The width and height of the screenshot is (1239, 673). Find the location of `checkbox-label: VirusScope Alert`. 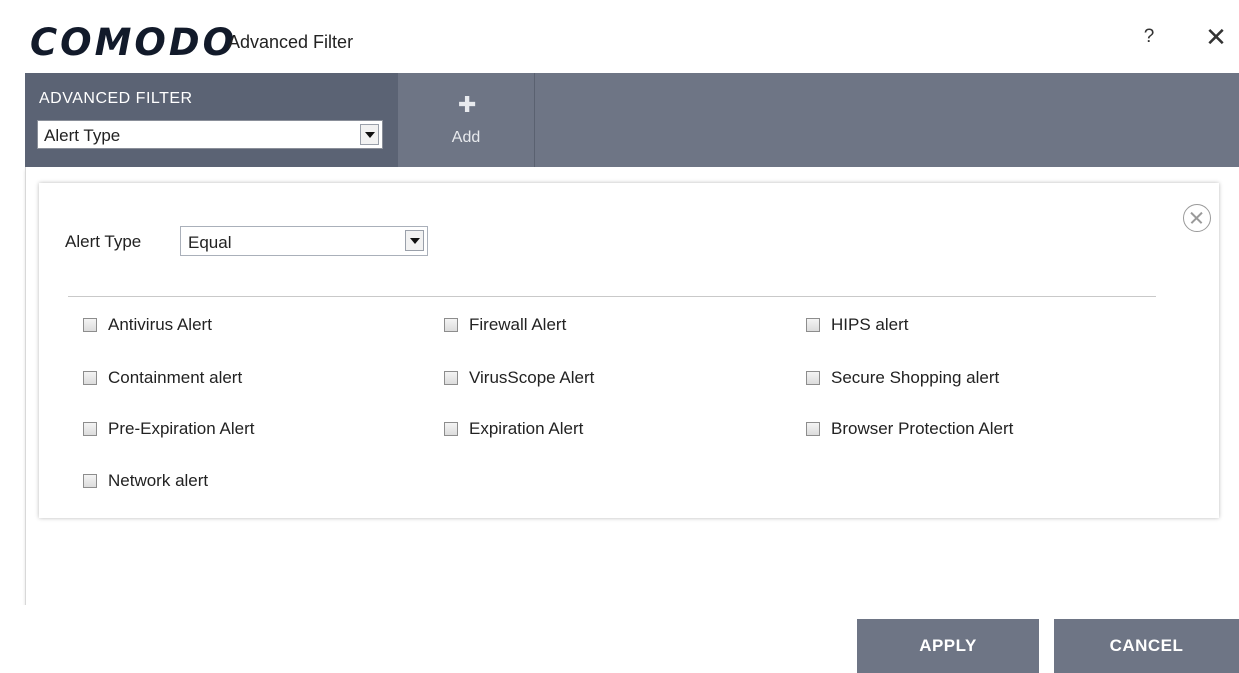

checkbox-label: VirusScope Alert is located at coordinates (532, 377).